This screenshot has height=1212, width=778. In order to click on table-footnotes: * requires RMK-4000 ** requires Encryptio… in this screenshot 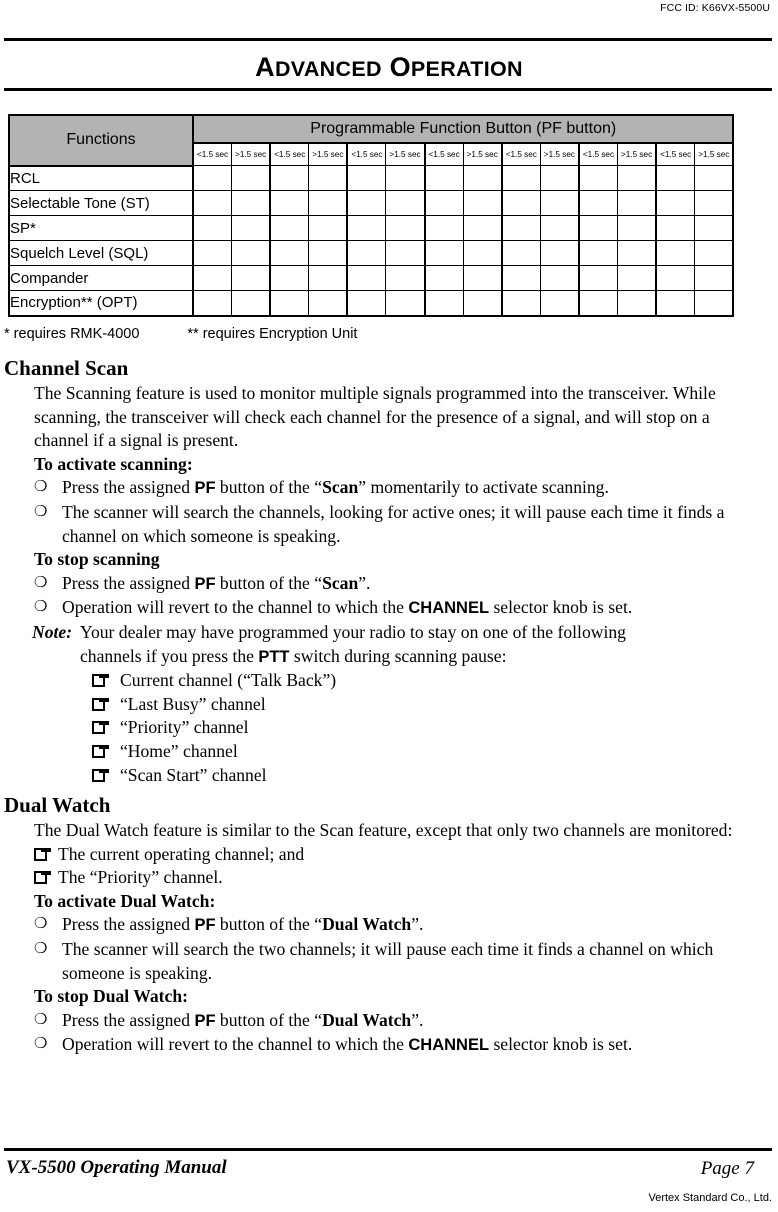, I will do `click(180, 334)`.